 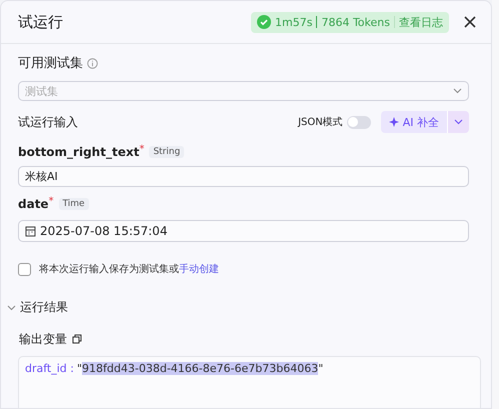 What do you see at coordinates (43, 339) in the screenshot?
I see `output-label: 输出变量` at bounding box center [43, 339].